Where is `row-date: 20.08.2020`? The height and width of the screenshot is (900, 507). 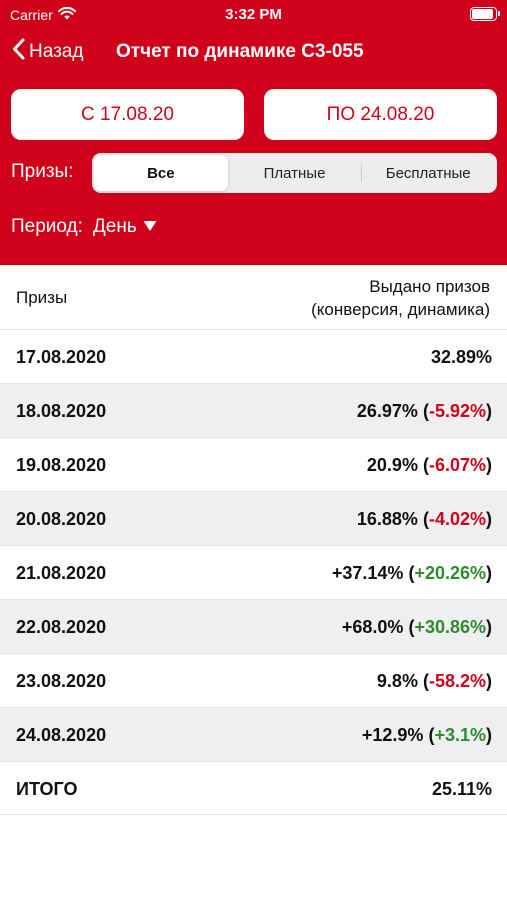 row-date: 20.08.2020 is located at coordinates (61, 519).